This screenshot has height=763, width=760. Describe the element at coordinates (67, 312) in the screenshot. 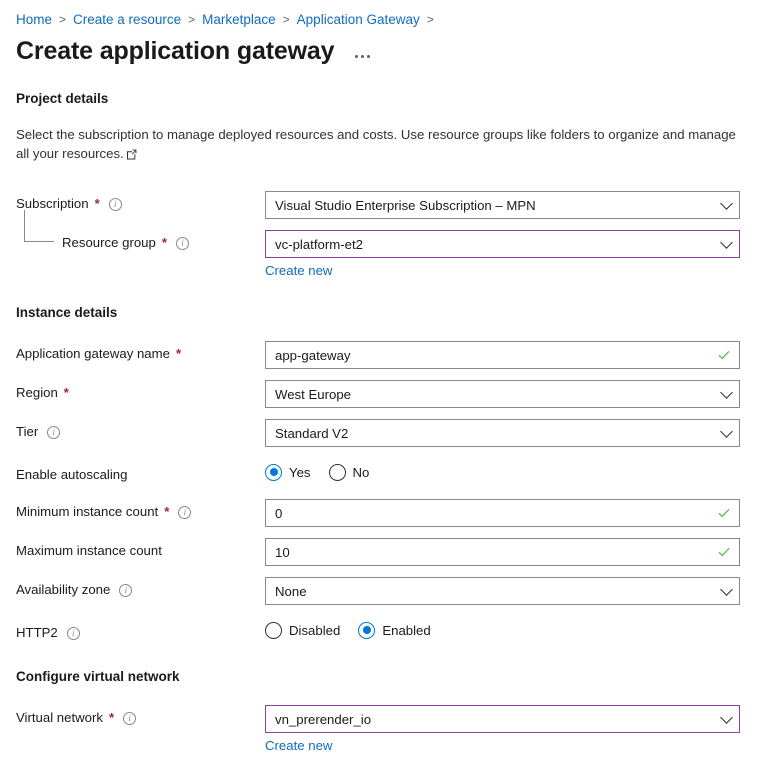

I see `section-heading-instance-details: Instance details` at that location.